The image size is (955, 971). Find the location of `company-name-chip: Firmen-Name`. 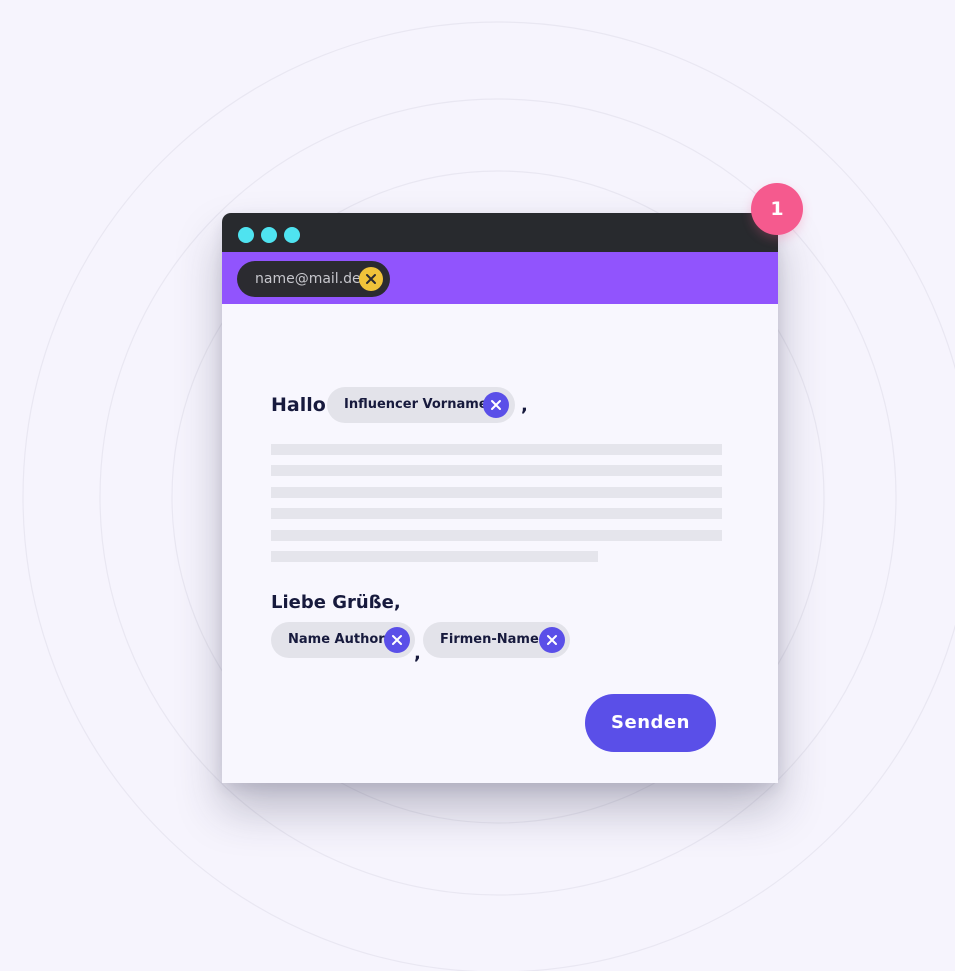

company-name-chip: Firmen-Name is located at coordinates (496, 640).